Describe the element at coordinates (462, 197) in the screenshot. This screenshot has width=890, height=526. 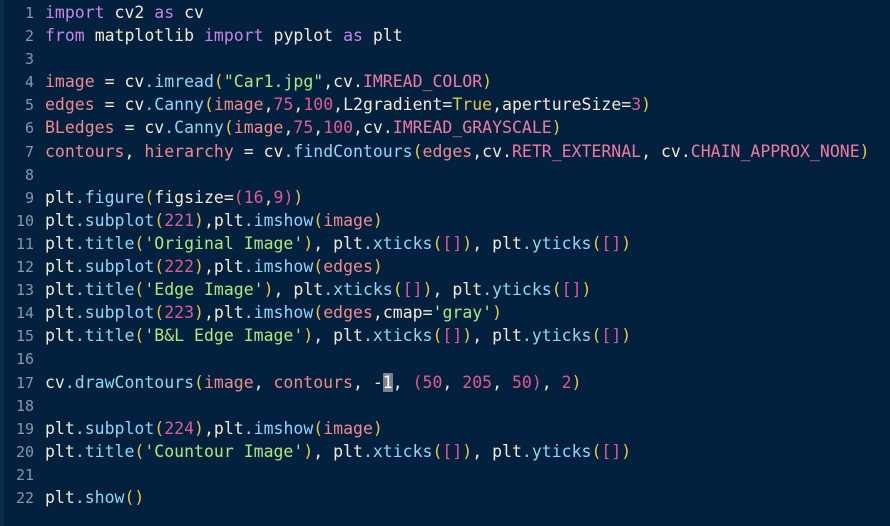
I see `line-text: plt.figure(figsize=(16,9))` at that location.